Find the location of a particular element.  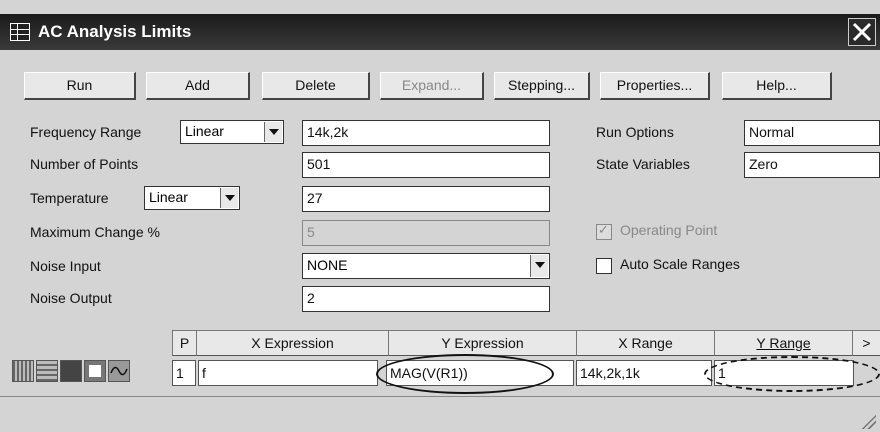

delete-button: Delete is located at coordinates (316, 86).